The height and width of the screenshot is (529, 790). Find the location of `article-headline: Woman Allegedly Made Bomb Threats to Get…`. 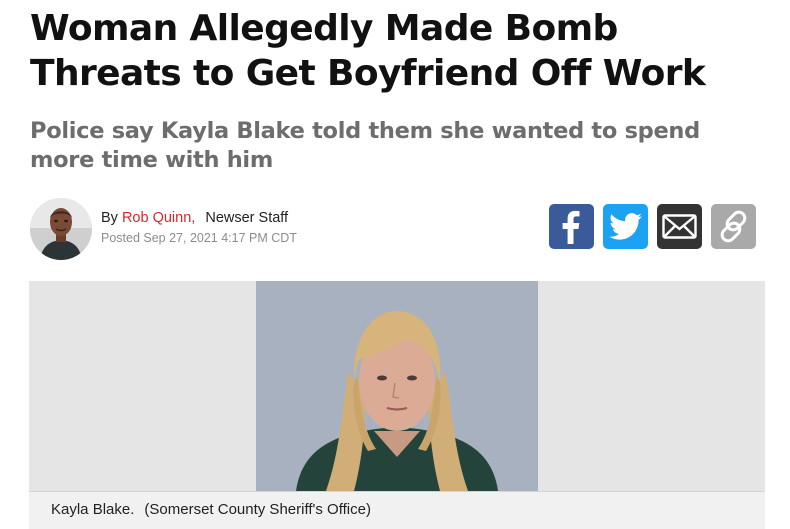

article-headline: Woman Allegedly Made Bomb Threats to Get… is located at coordinates (368, 51).